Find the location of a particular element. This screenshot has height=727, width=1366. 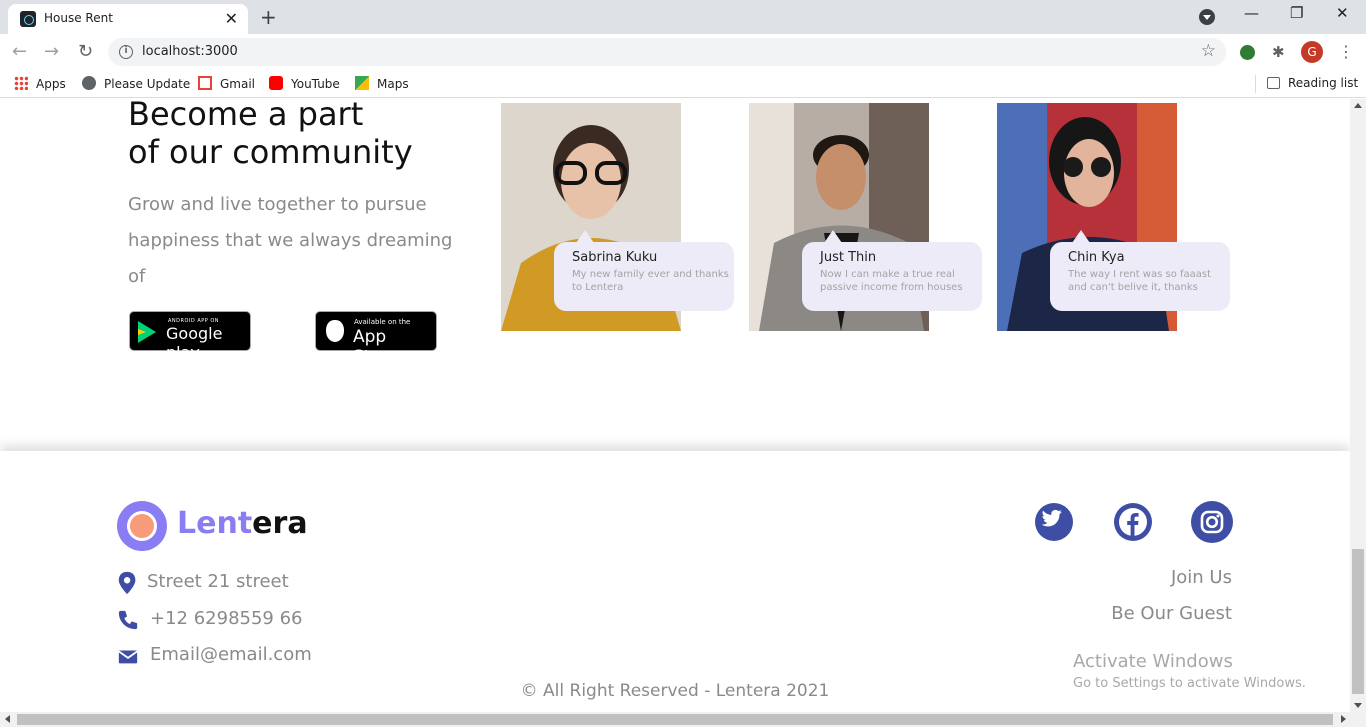

testimonial-text: My new family ever and thanks to Lentera is located at coordinates (650, 281).